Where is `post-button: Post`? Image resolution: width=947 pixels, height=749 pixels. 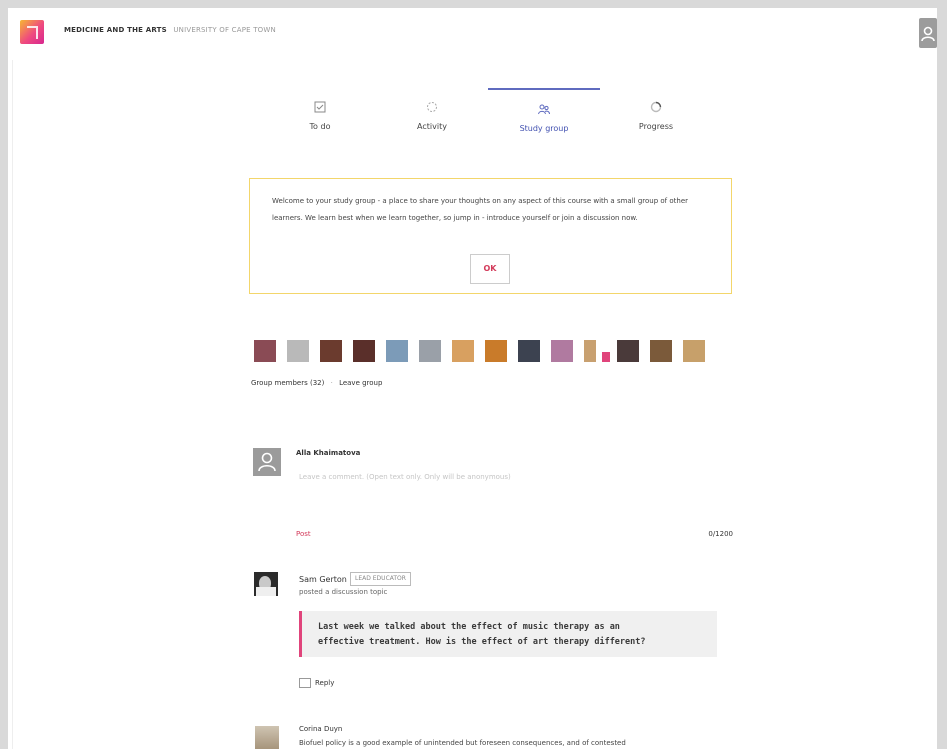 post-button: Post is located at coordinates (303, 534).